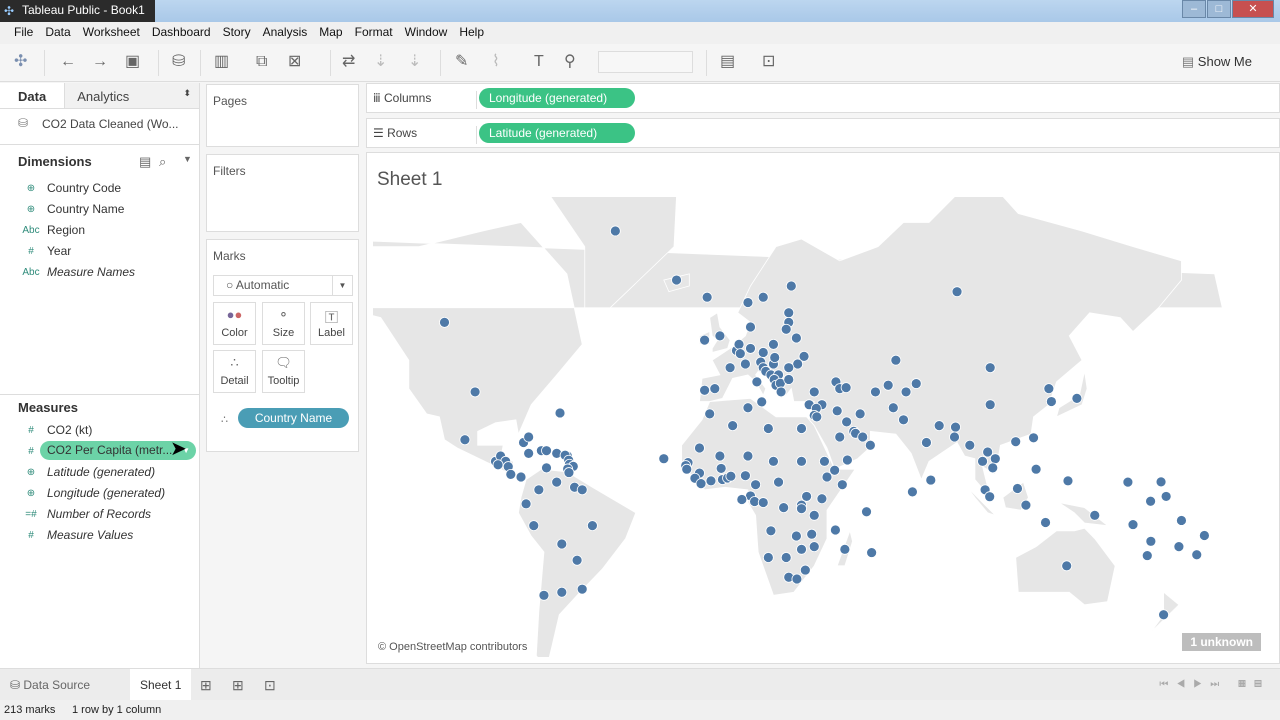 The width and height of the screenshot is (1280, 720). I want to click on fit-dropdown, so click(645, 62).